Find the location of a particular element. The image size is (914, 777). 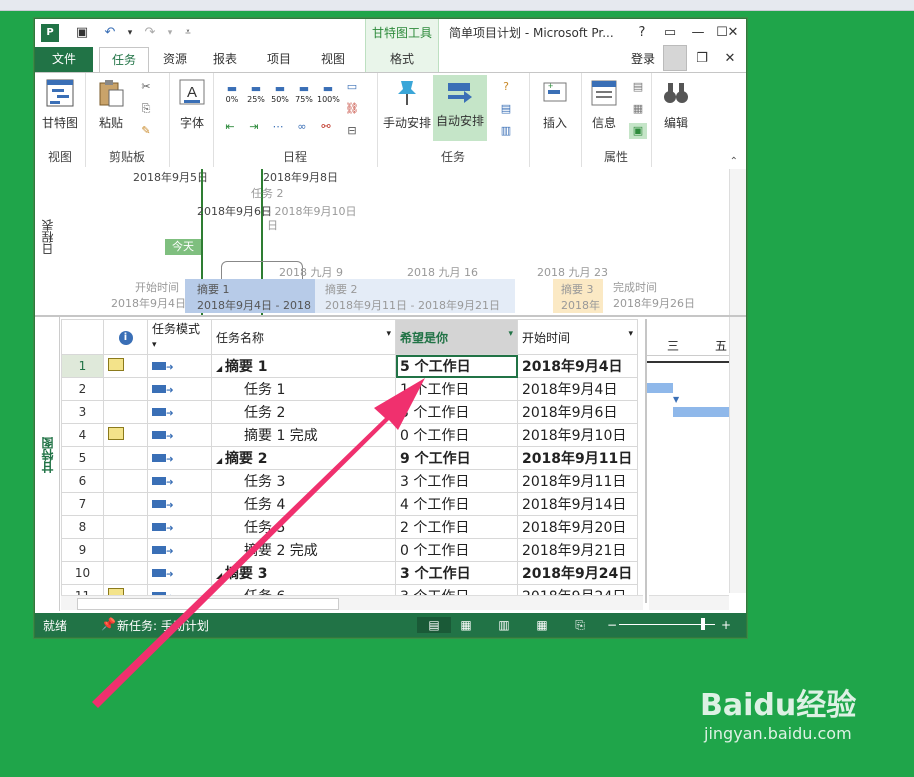

gantt-summary-bar is located at coordinates (689, 362).